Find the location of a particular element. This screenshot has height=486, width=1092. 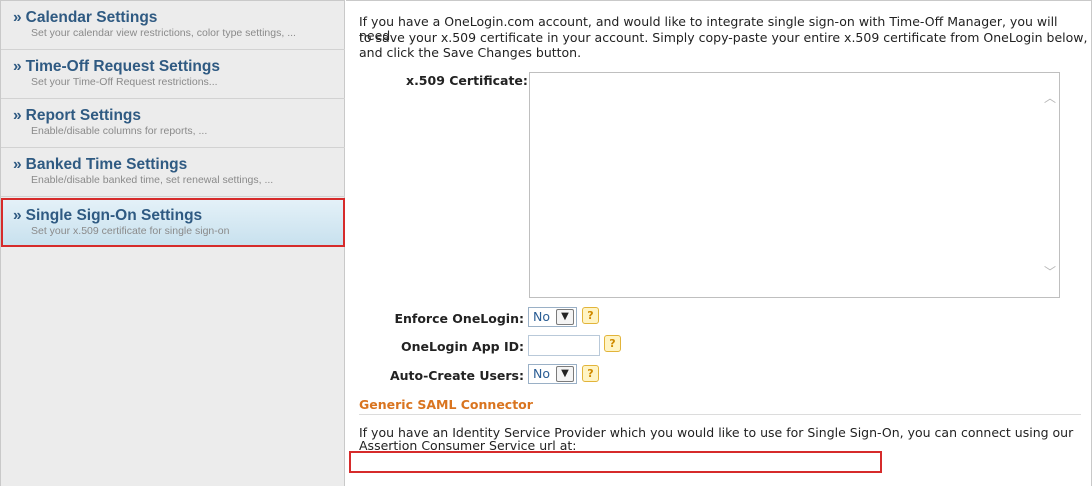

auto-create-users-value: No is located at coordinates (541, 373).